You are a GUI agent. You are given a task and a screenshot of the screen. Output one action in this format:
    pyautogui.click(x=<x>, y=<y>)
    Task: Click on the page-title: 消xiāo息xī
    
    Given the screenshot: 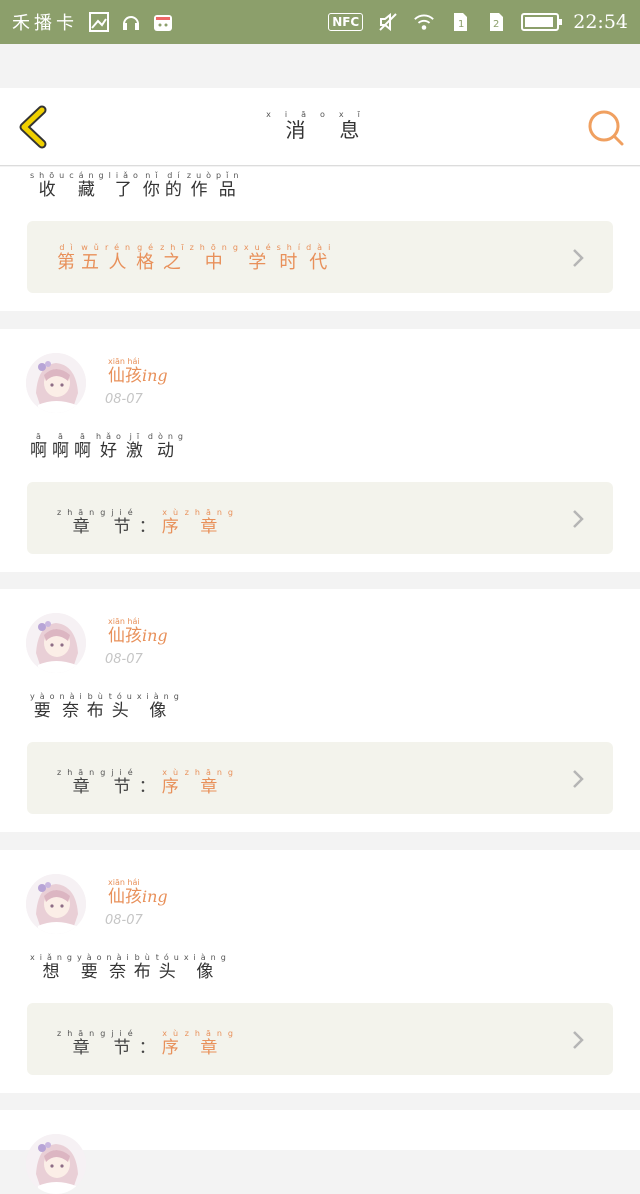 What is the action you would take?
    pyautogui.click(x=320, y=126)
    